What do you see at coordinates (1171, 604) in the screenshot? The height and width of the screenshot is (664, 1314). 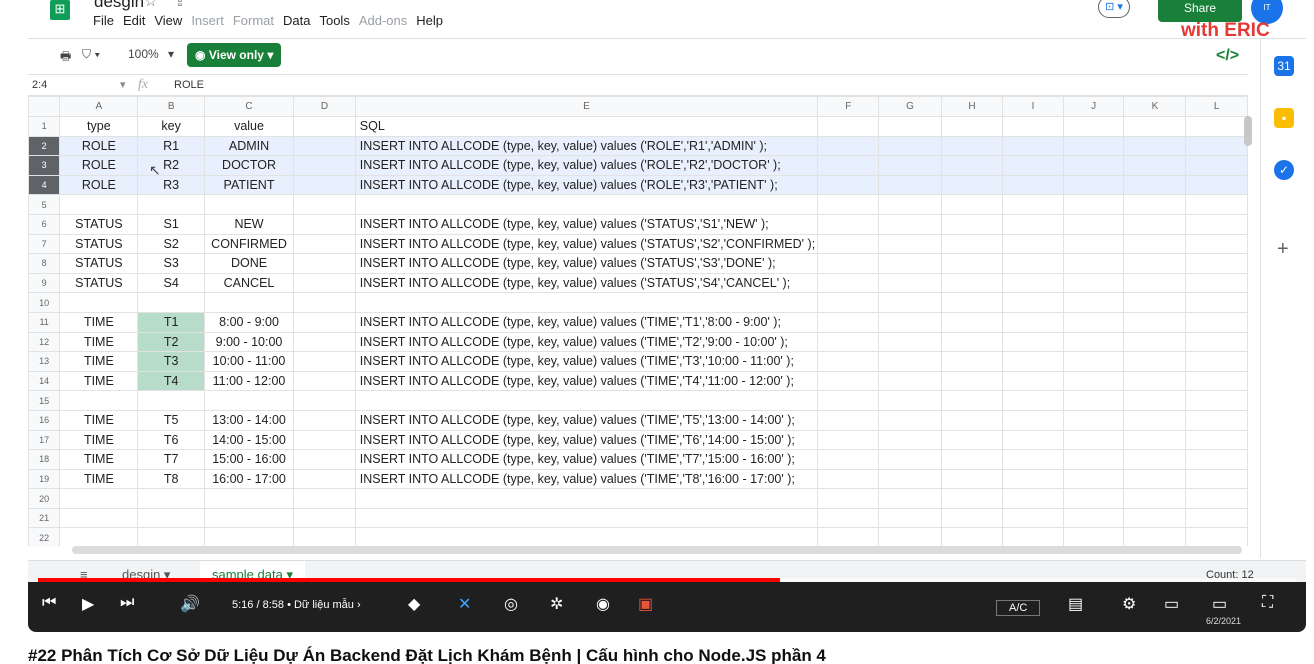 I see `miniplayer-icon: ▭` at bounding box center [1171, 604].